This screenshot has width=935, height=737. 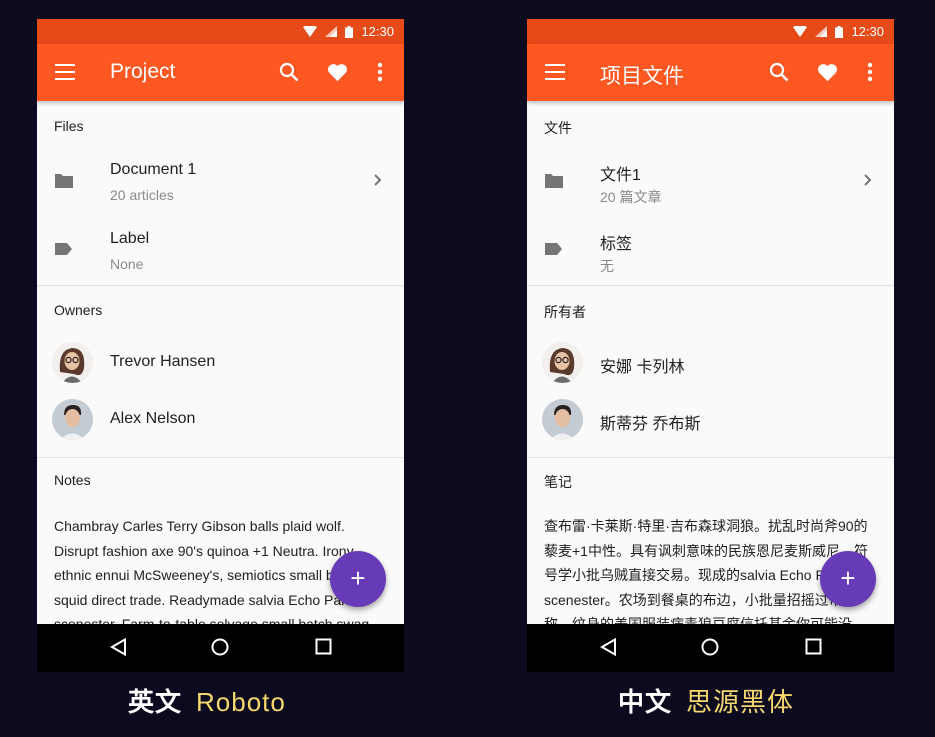 What do you see at coordinates (710, 420) in the screenshot?
I see `owner-row: 斯蒂芬 乔布斯` at bounding box center [710, 420].